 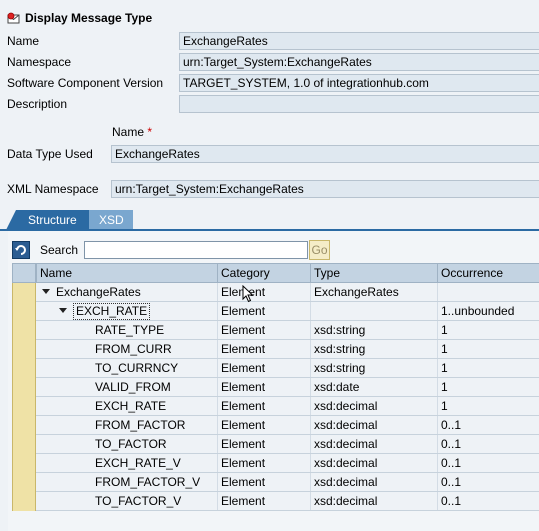 I want to click on message-type-icon, so click(x=14, y=18).